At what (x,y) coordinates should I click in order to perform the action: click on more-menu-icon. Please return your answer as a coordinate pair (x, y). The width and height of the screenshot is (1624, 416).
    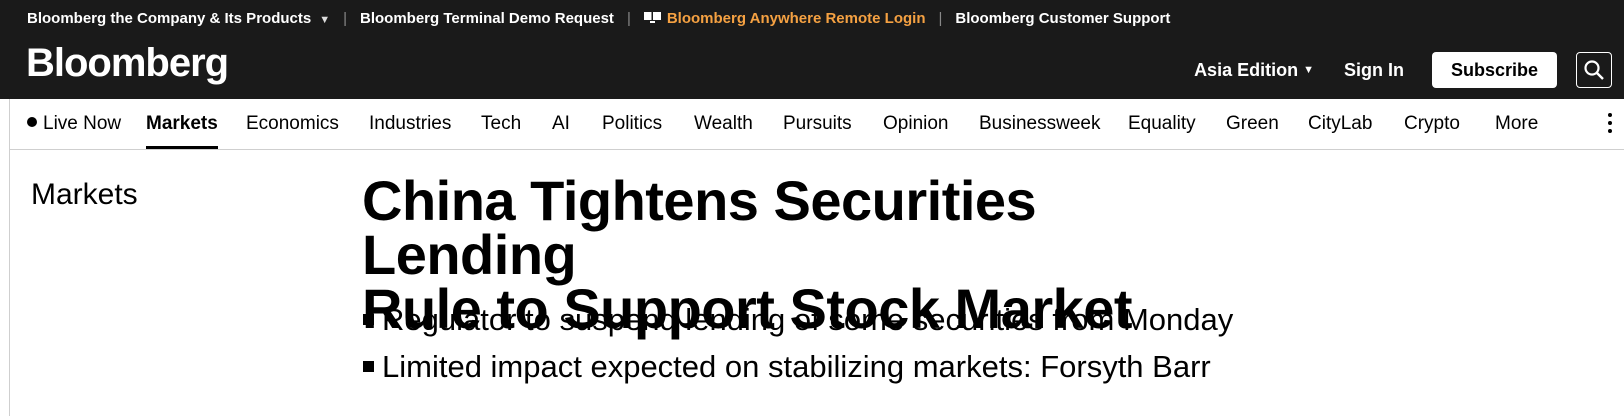
    Looking at the image, I should click on (1610, 125).